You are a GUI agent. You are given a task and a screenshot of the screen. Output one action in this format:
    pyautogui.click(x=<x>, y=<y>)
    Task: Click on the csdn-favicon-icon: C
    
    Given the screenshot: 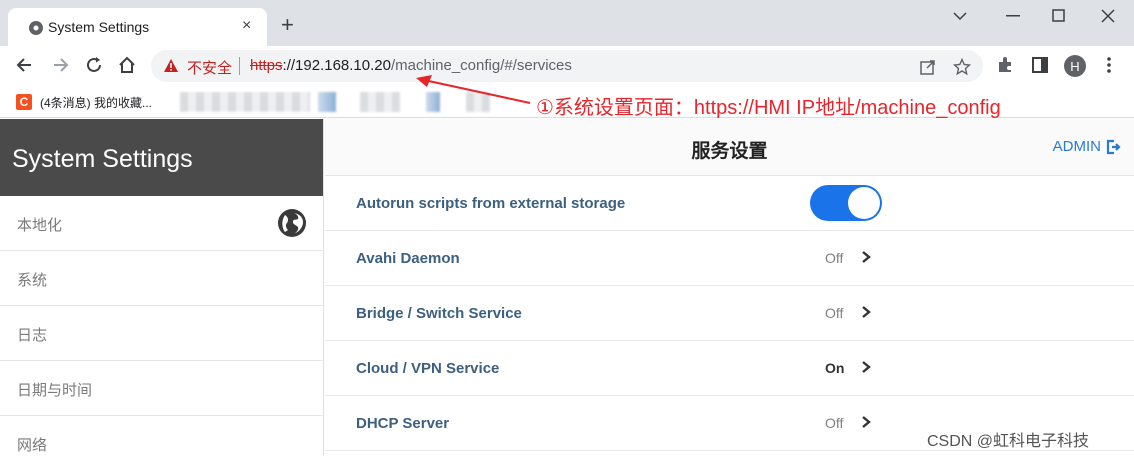 What is the action you would take?
    pyautogui.click(x=24, y=102)
    